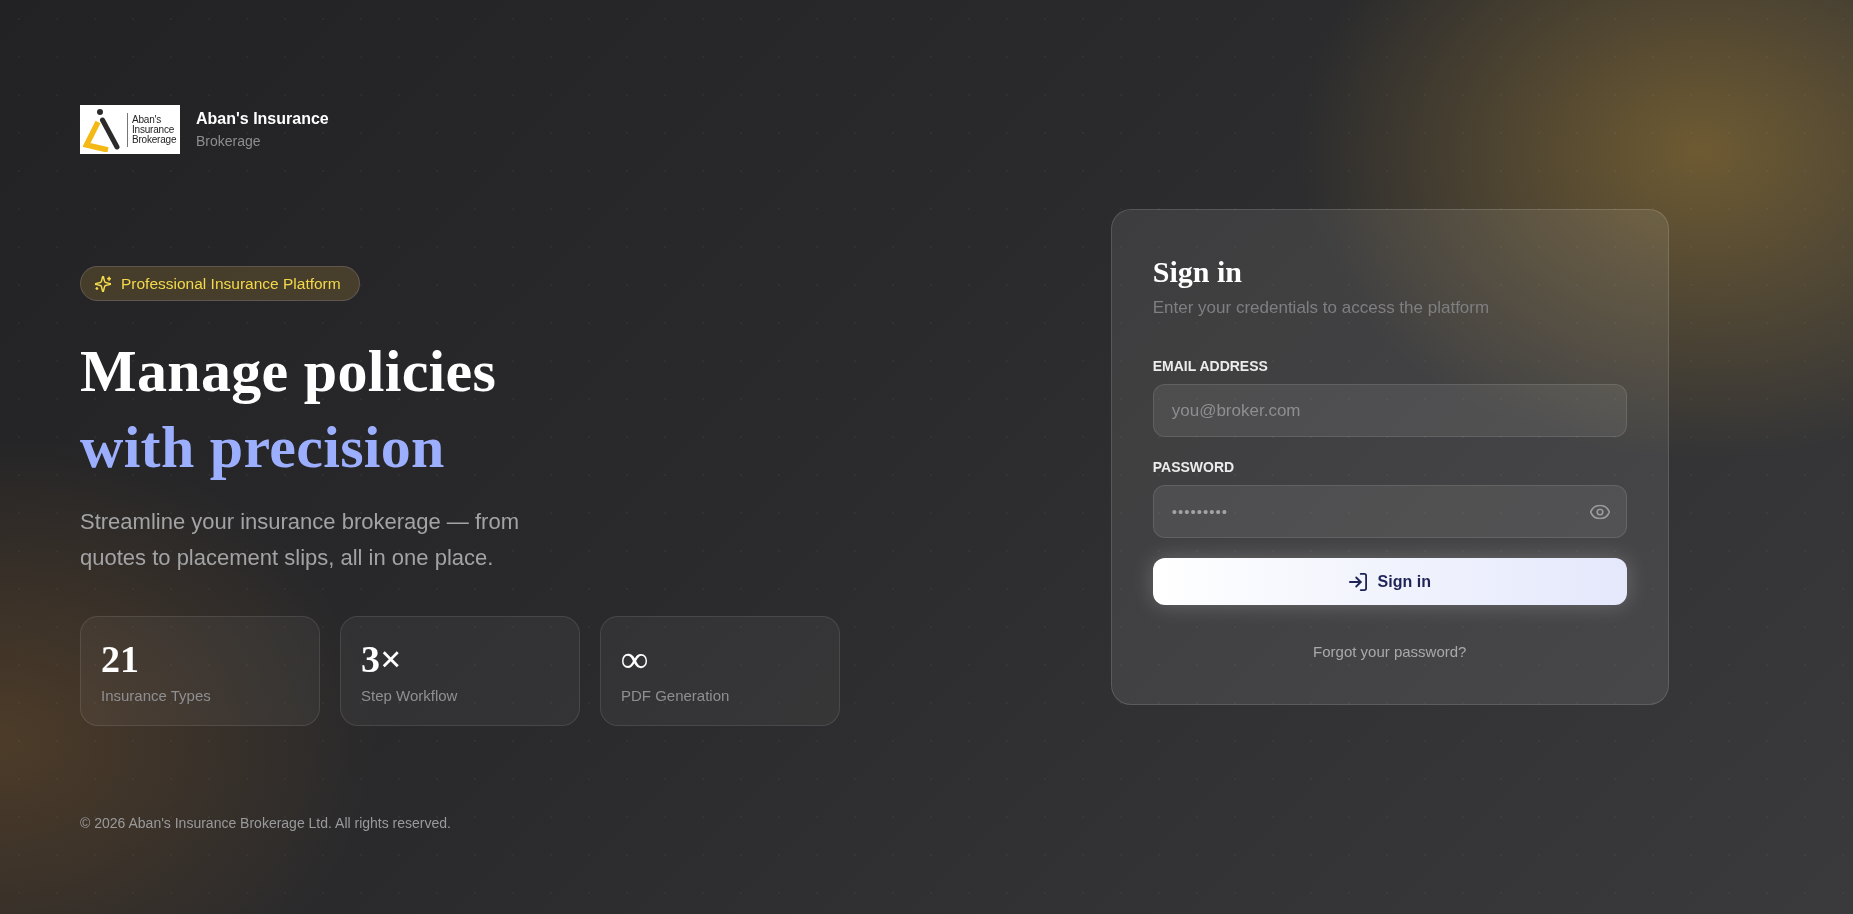 Image resolution: width=1853 pixels, height=914 pixels. What do you see at coordinates (635, 659) in the screenshot?
I see `stat-value: ∞` at bounding box center [635, 659].